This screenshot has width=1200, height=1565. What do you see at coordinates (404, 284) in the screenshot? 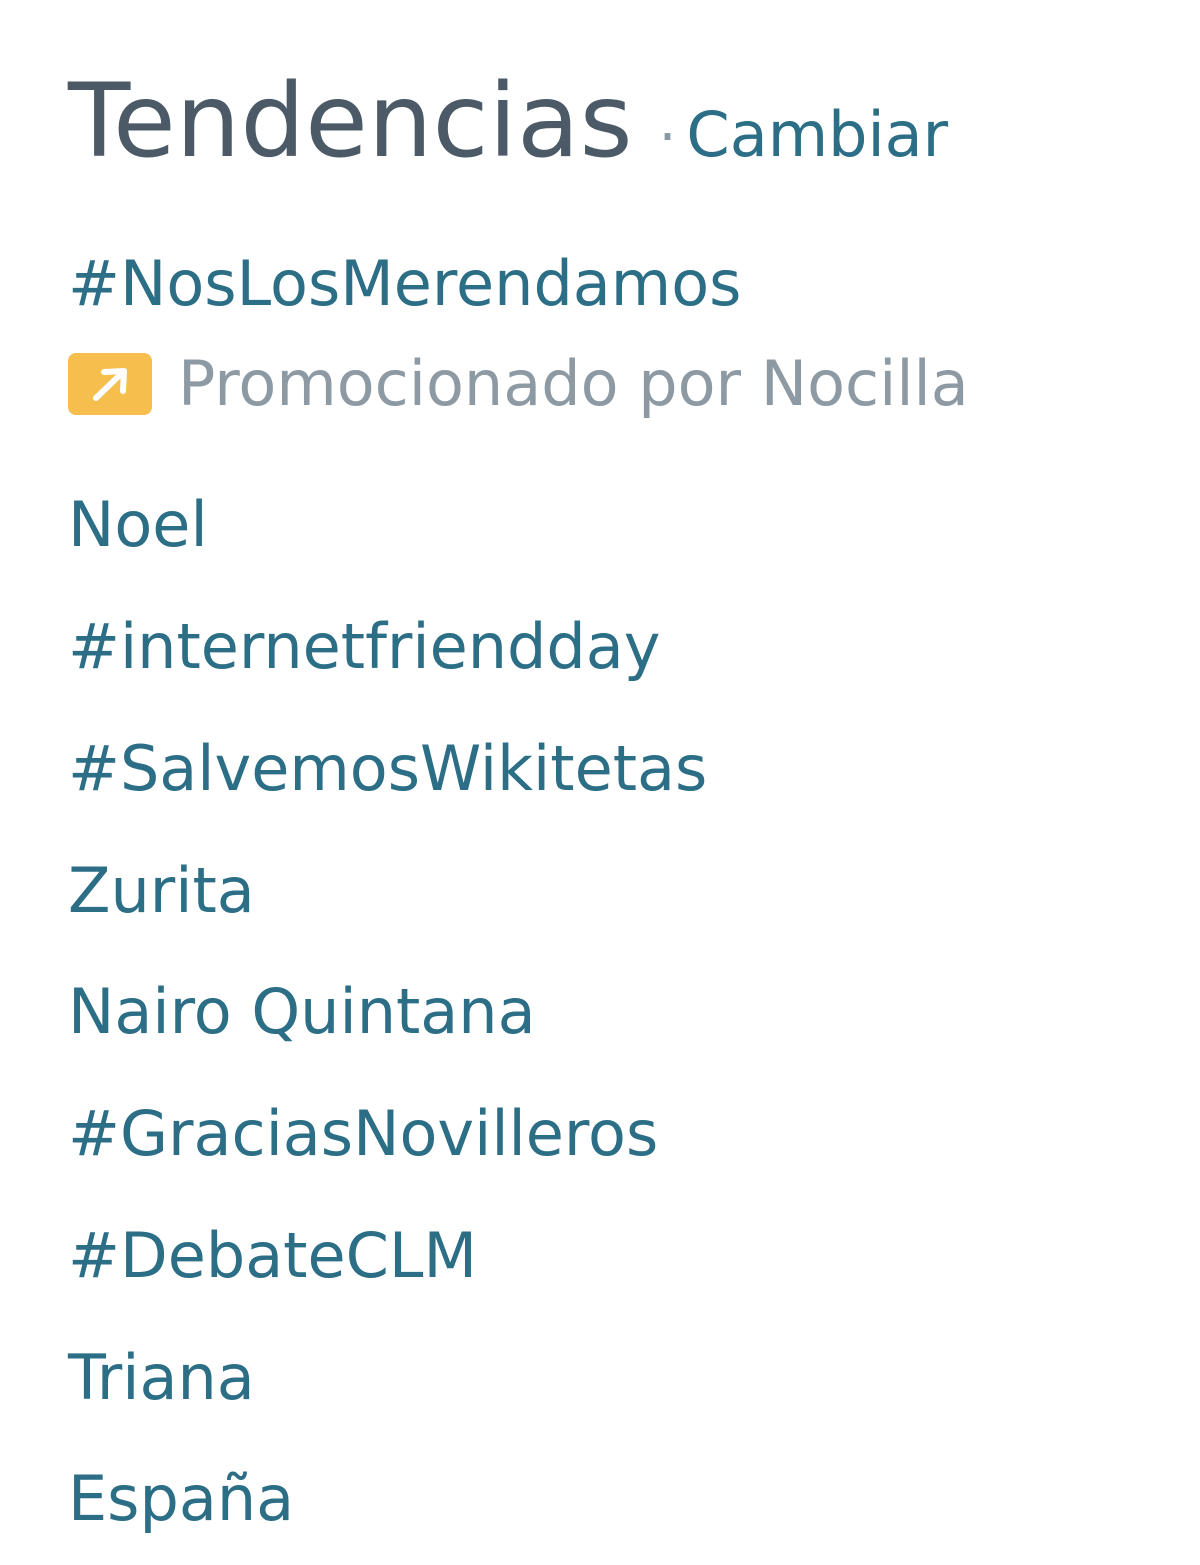
I see `promoted-trend-link: #NosLosMerendamos` at bounding box center [404, 284].